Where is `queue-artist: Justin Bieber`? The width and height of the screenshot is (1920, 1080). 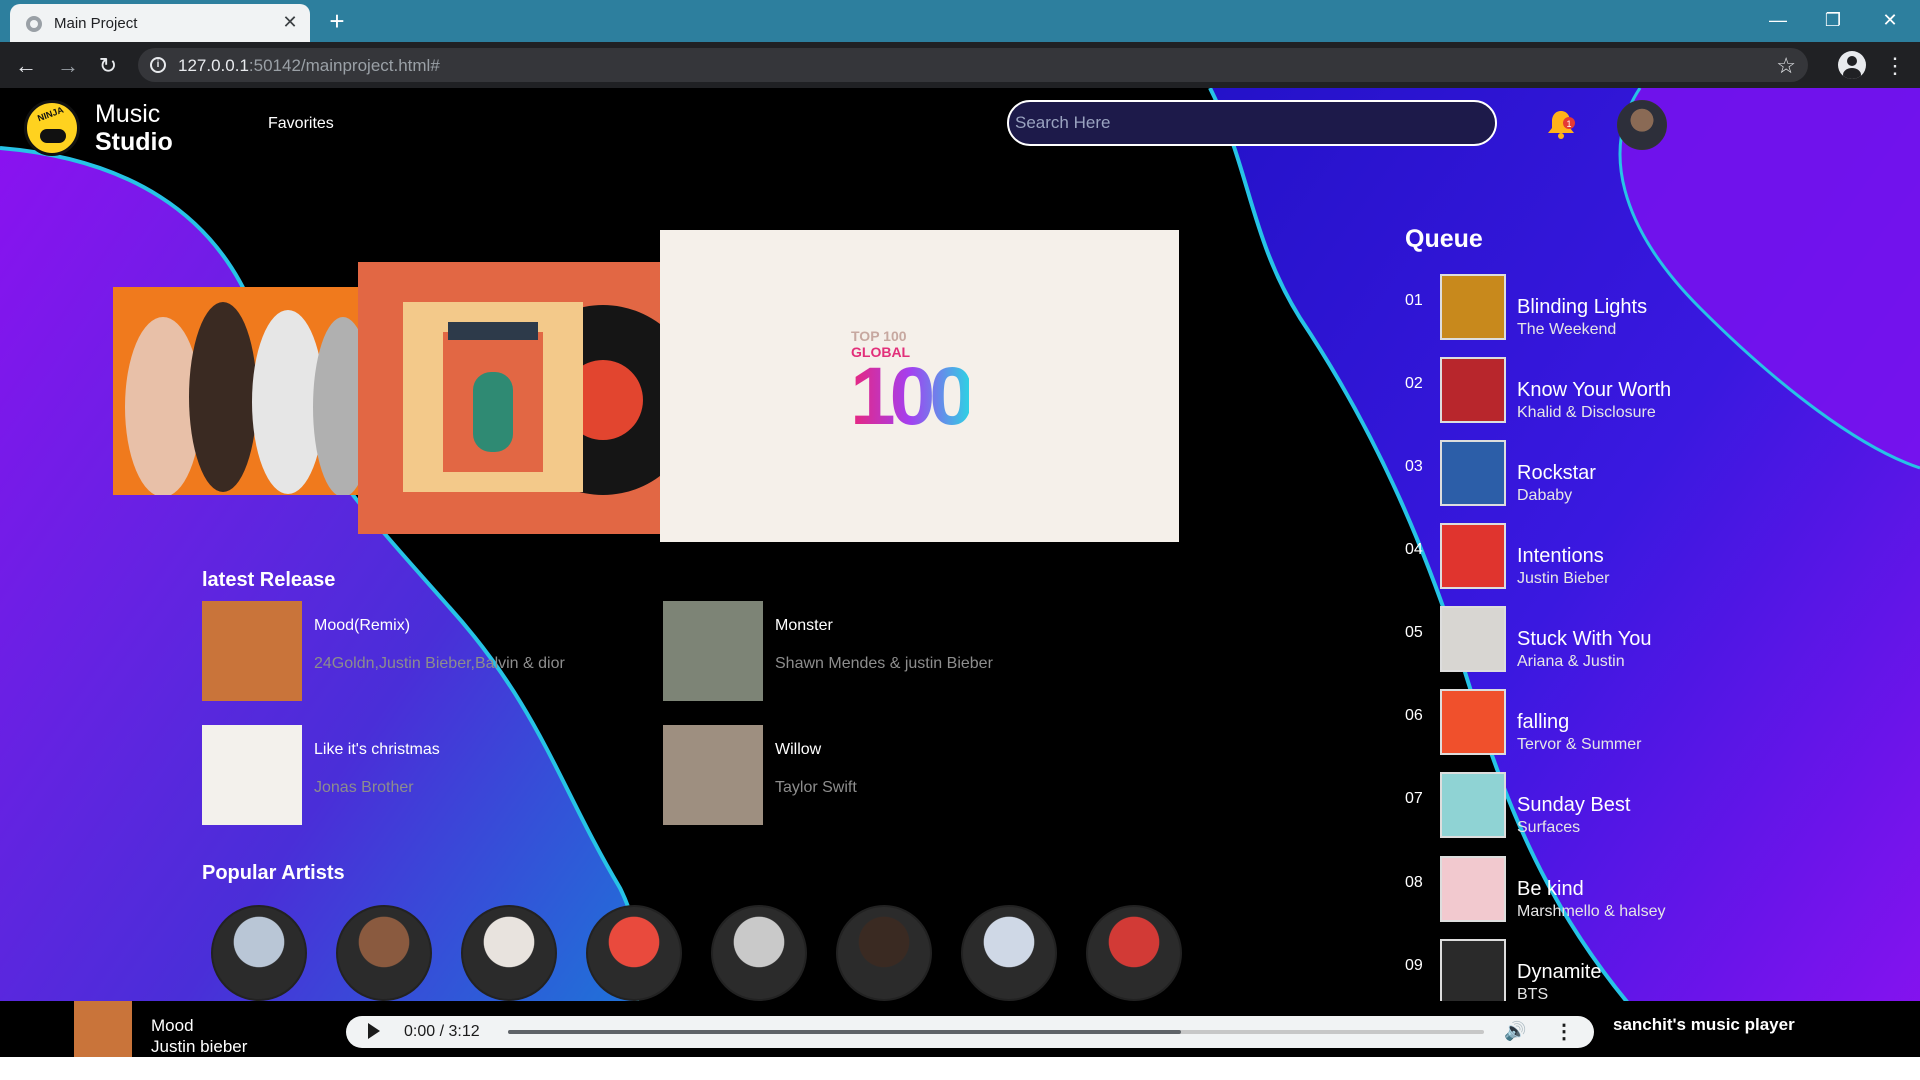
queue-artist: Justin Bieber is located at coordinates (1563, 578).